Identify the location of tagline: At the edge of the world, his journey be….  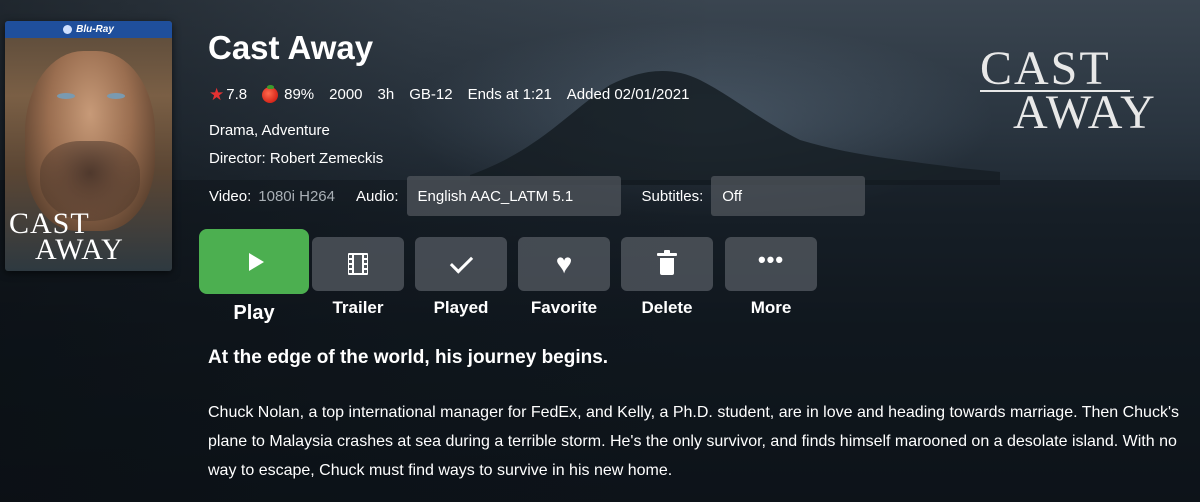
(408, 357).